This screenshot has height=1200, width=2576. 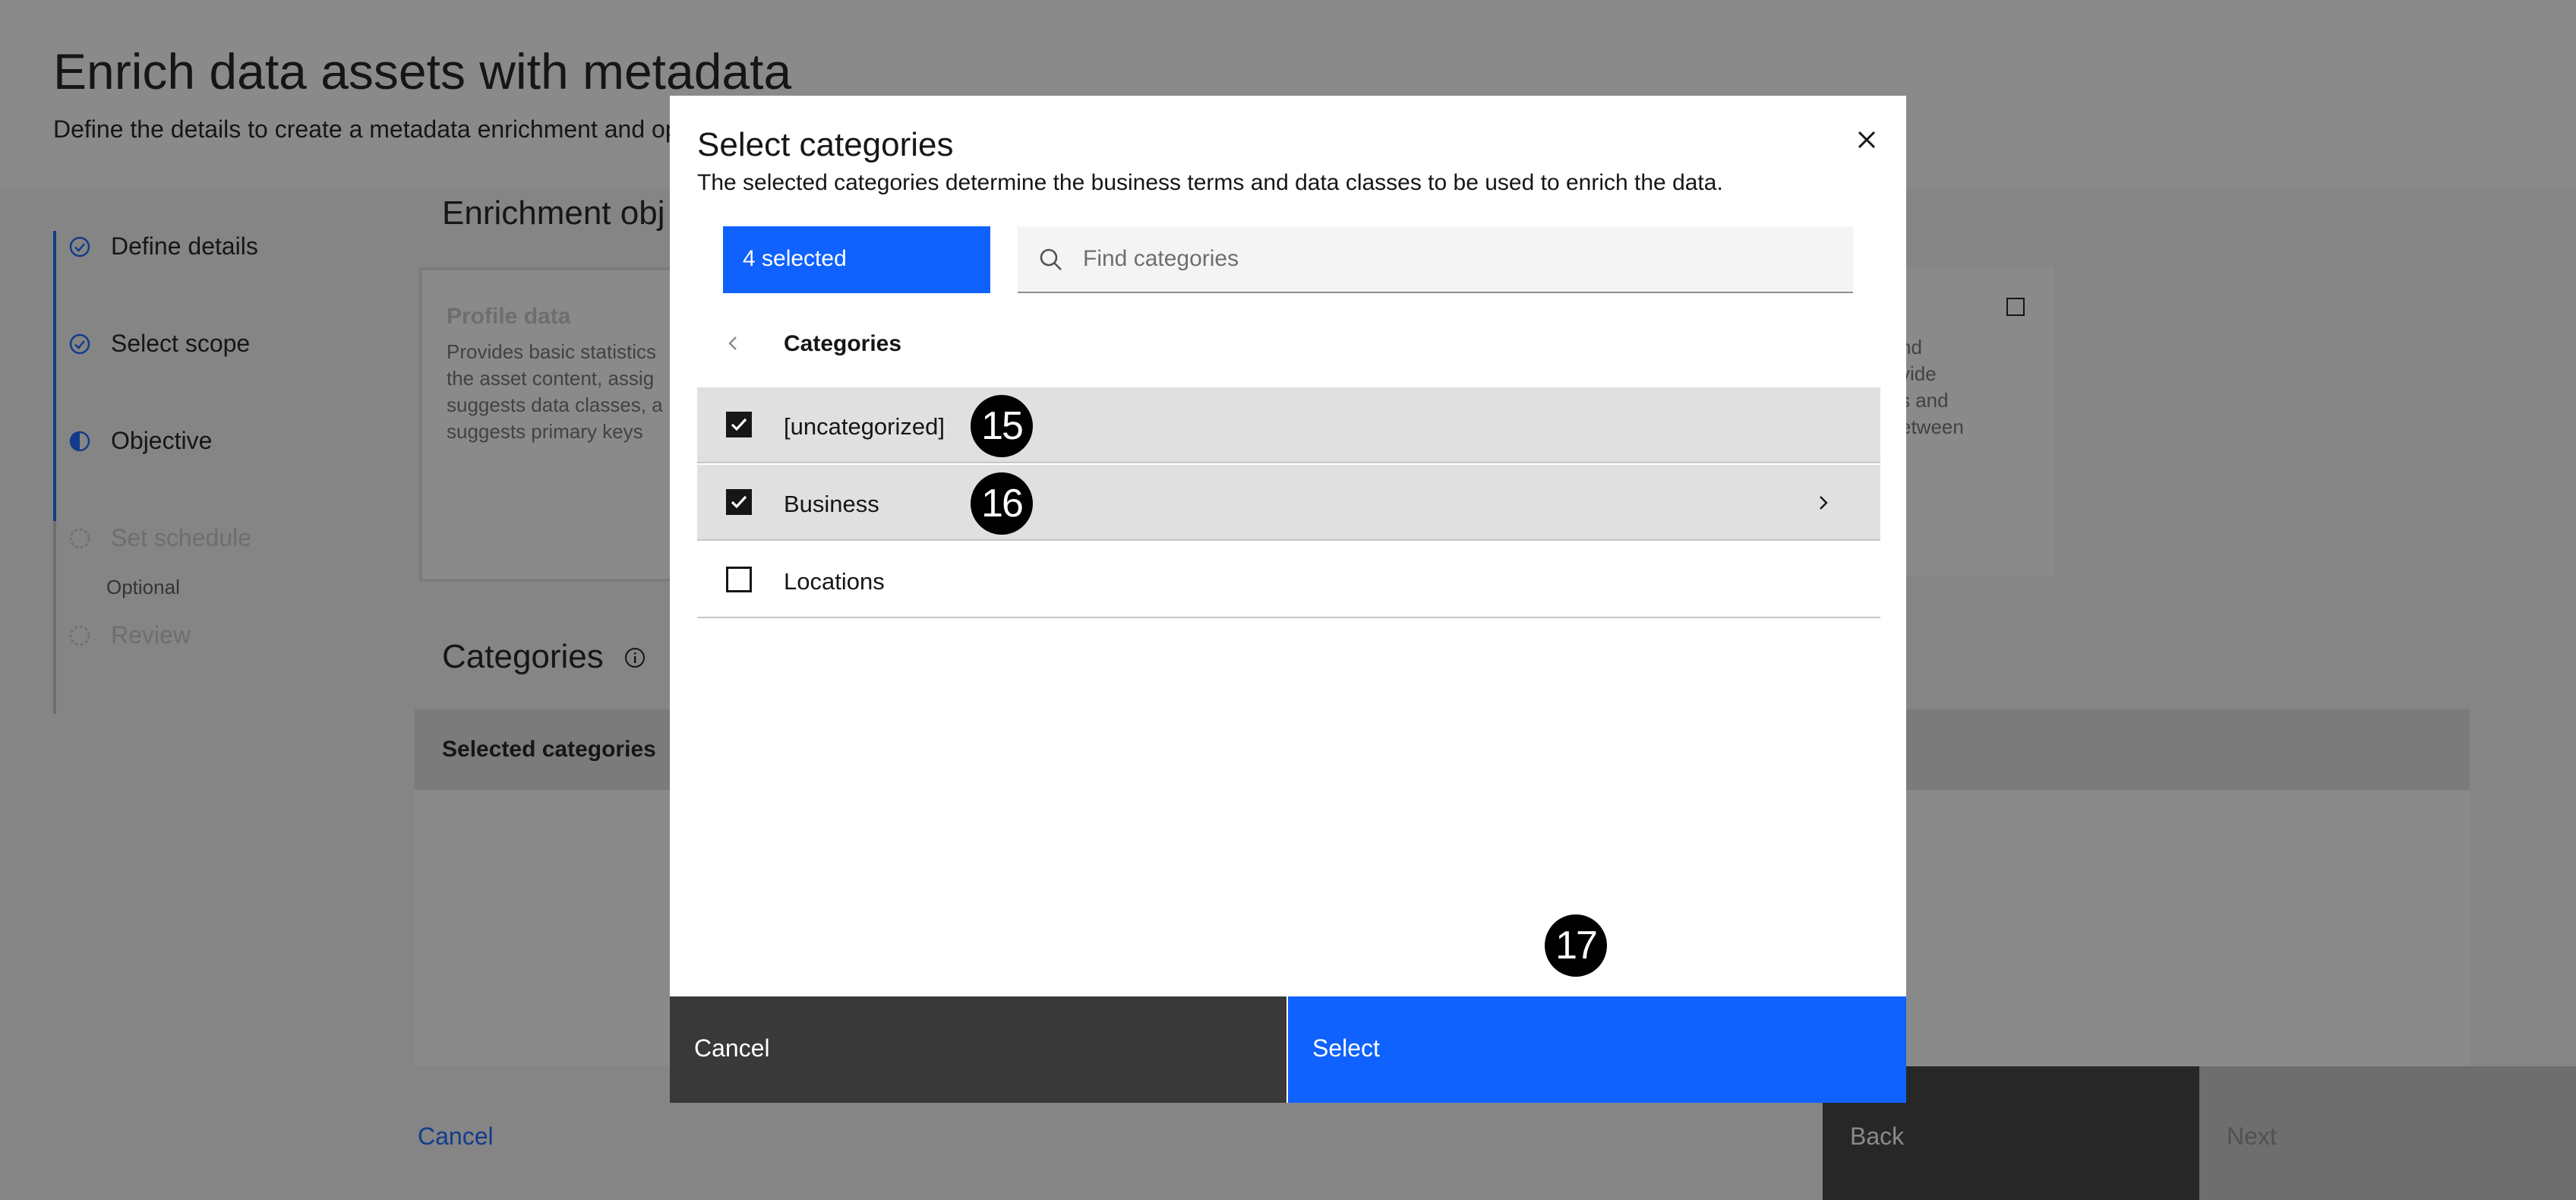 What do you see at coordinates (1288, 425) in the screenshot?
I see `list-item: [uncategorized]` at bounding box center [1288, 425].